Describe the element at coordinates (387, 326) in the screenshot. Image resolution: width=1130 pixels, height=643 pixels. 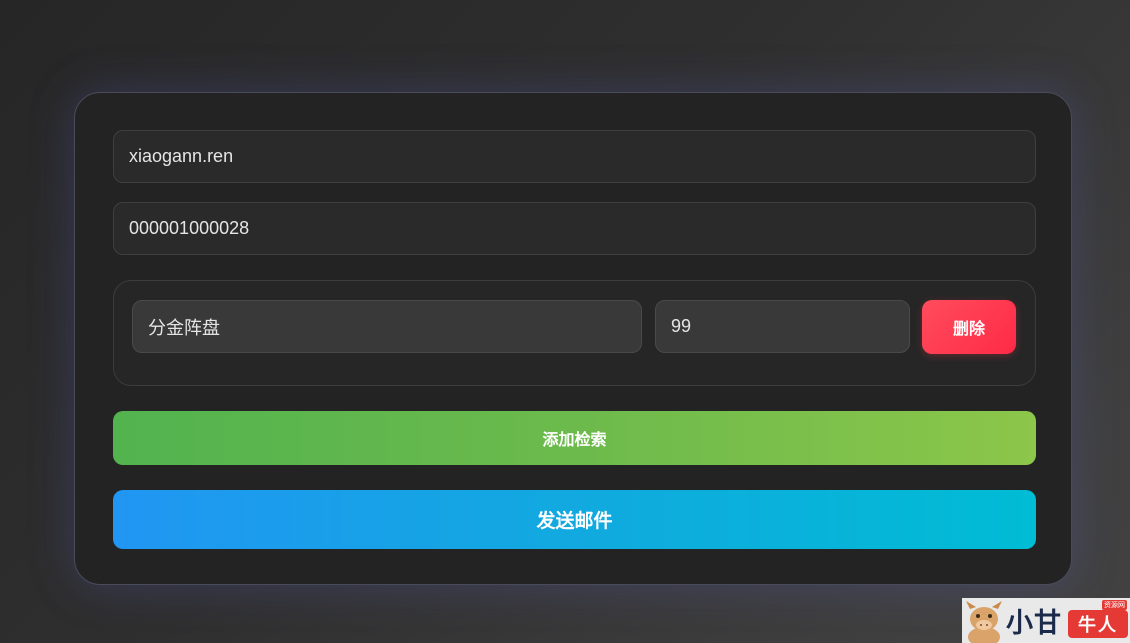
I see `item-name-input` at that location.